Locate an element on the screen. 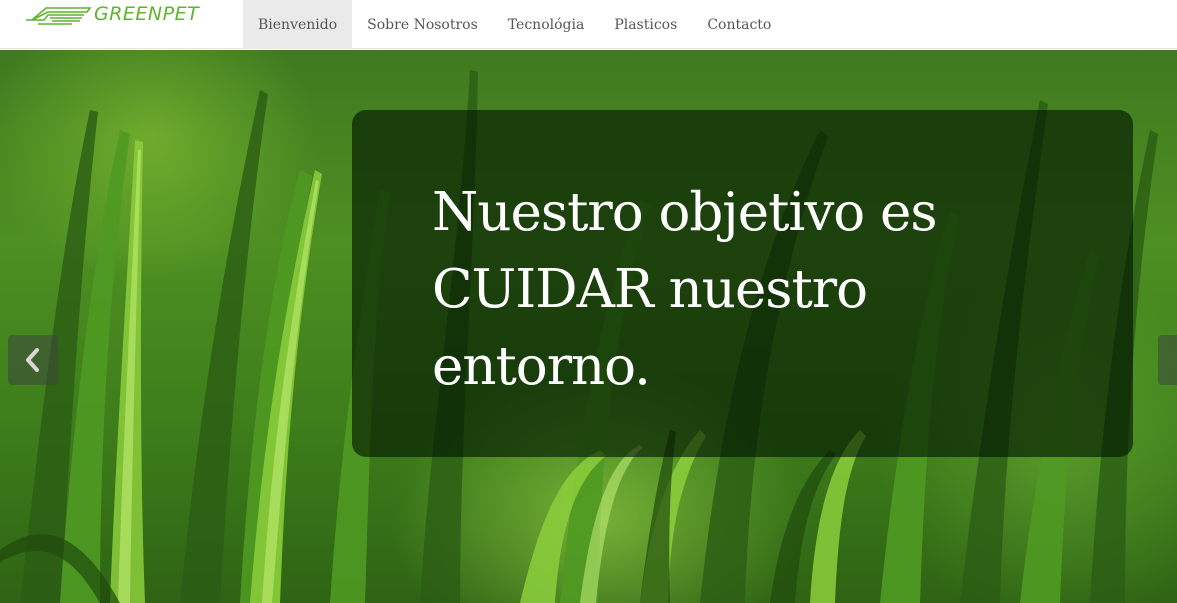 This screenshot has width=1177, height=603. hero-caption-line: CUIDAR nuestro is located at coordinates (650, 289).